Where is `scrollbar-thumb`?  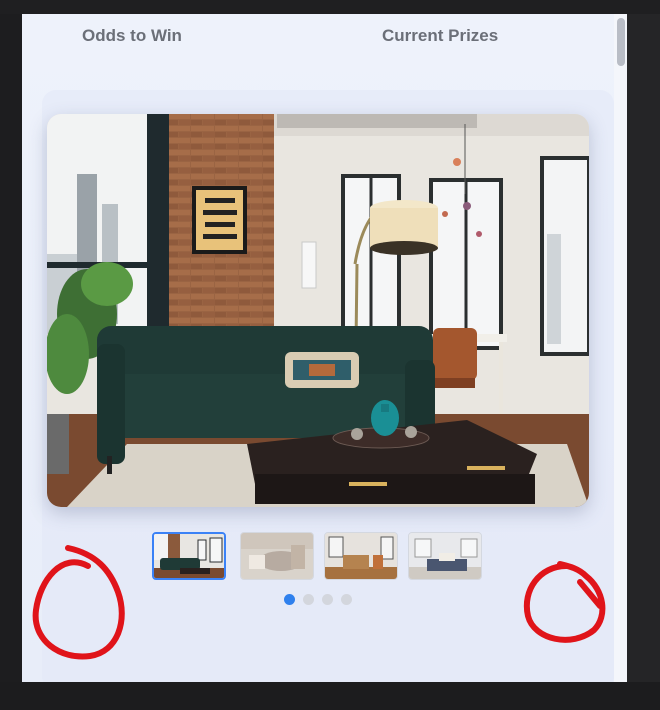 scrollbar-thumb is located at coordinates (621, 42).